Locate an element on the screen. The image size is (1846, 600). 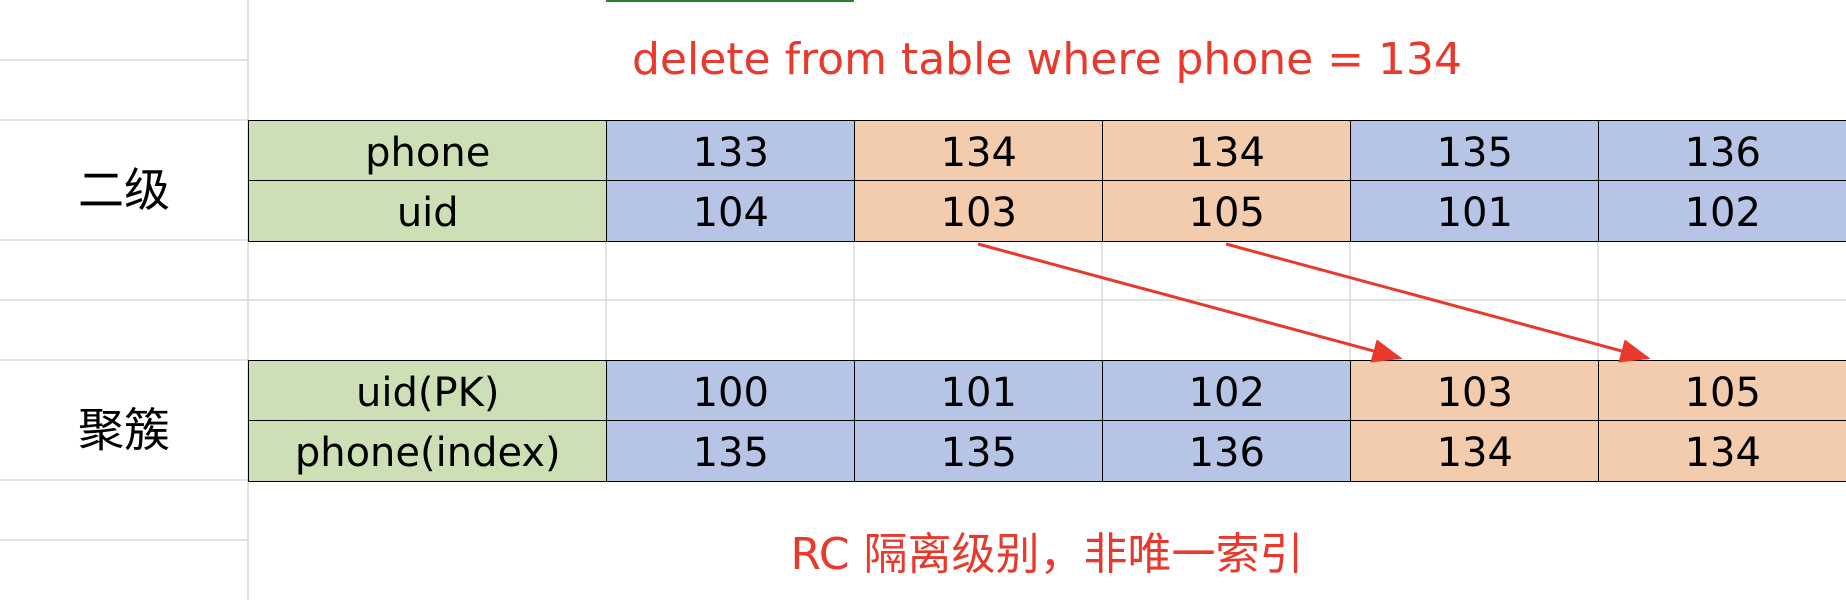
query-title: delete from table where phone = 134 is located at coordinates (1047, 59).